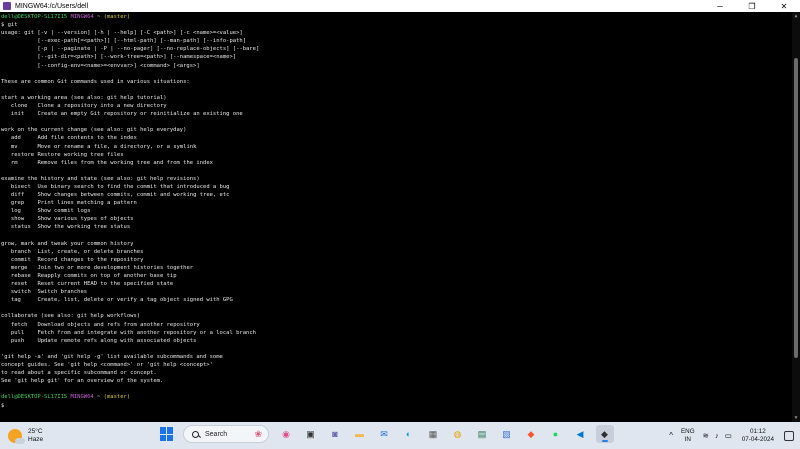 The image size is (800, 449). I want to click on command-desc: Switch branches, so click(62, 292).